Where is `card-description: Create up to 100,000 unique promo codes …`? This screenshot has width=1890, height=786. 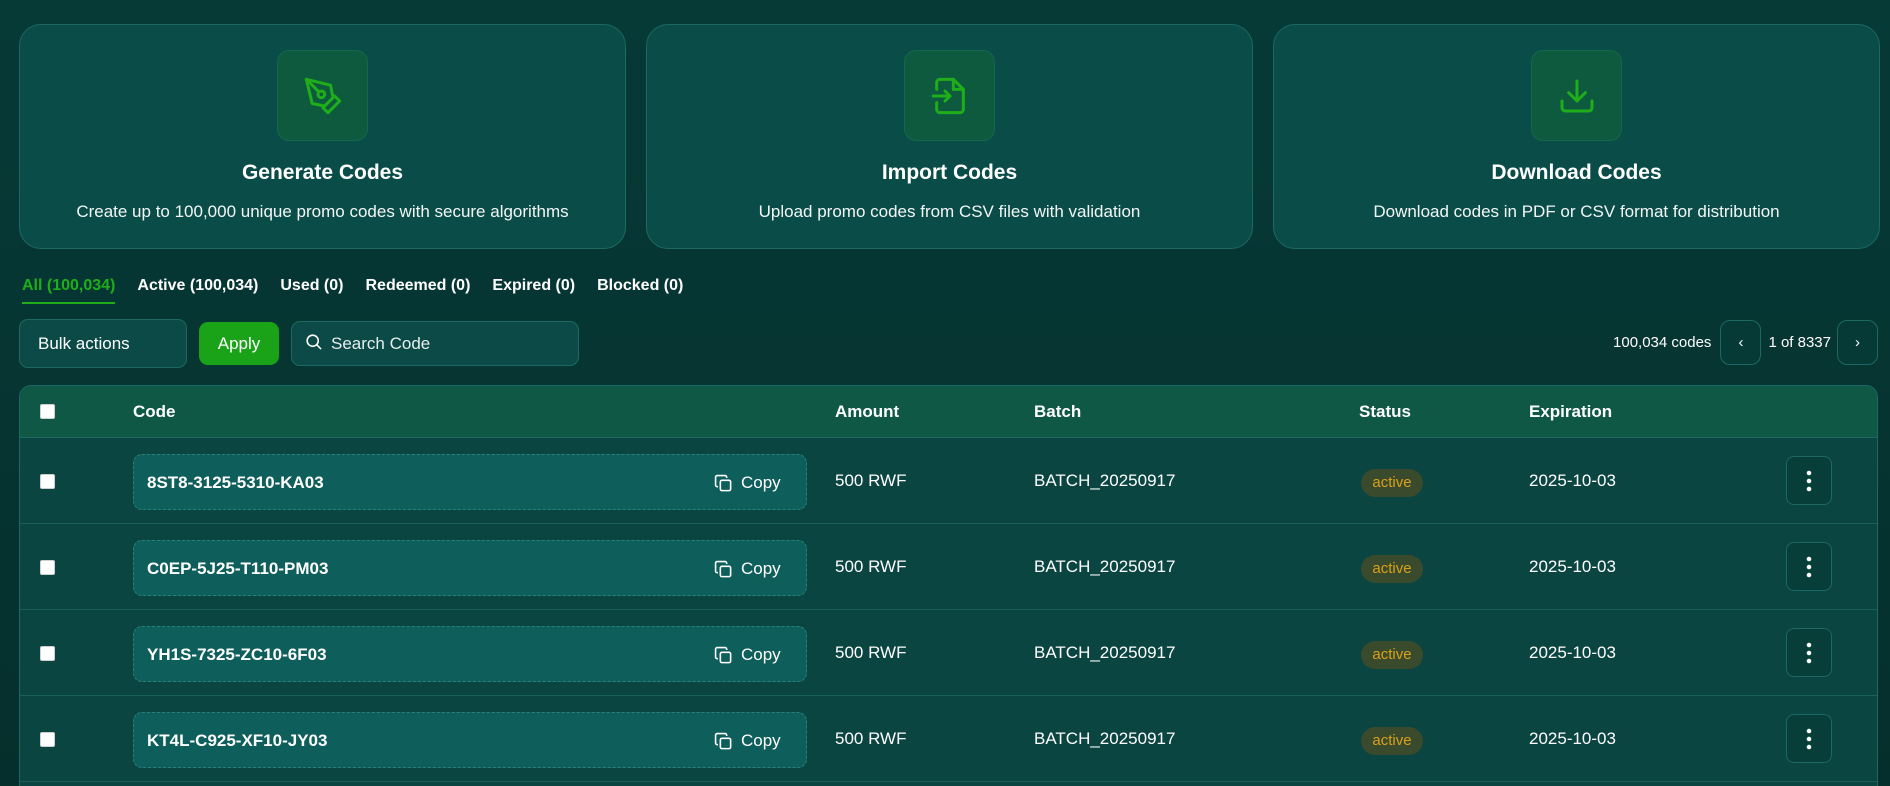
card-description: Create up to 100,000 unique promo codes … is located at coordinates (322, 211).